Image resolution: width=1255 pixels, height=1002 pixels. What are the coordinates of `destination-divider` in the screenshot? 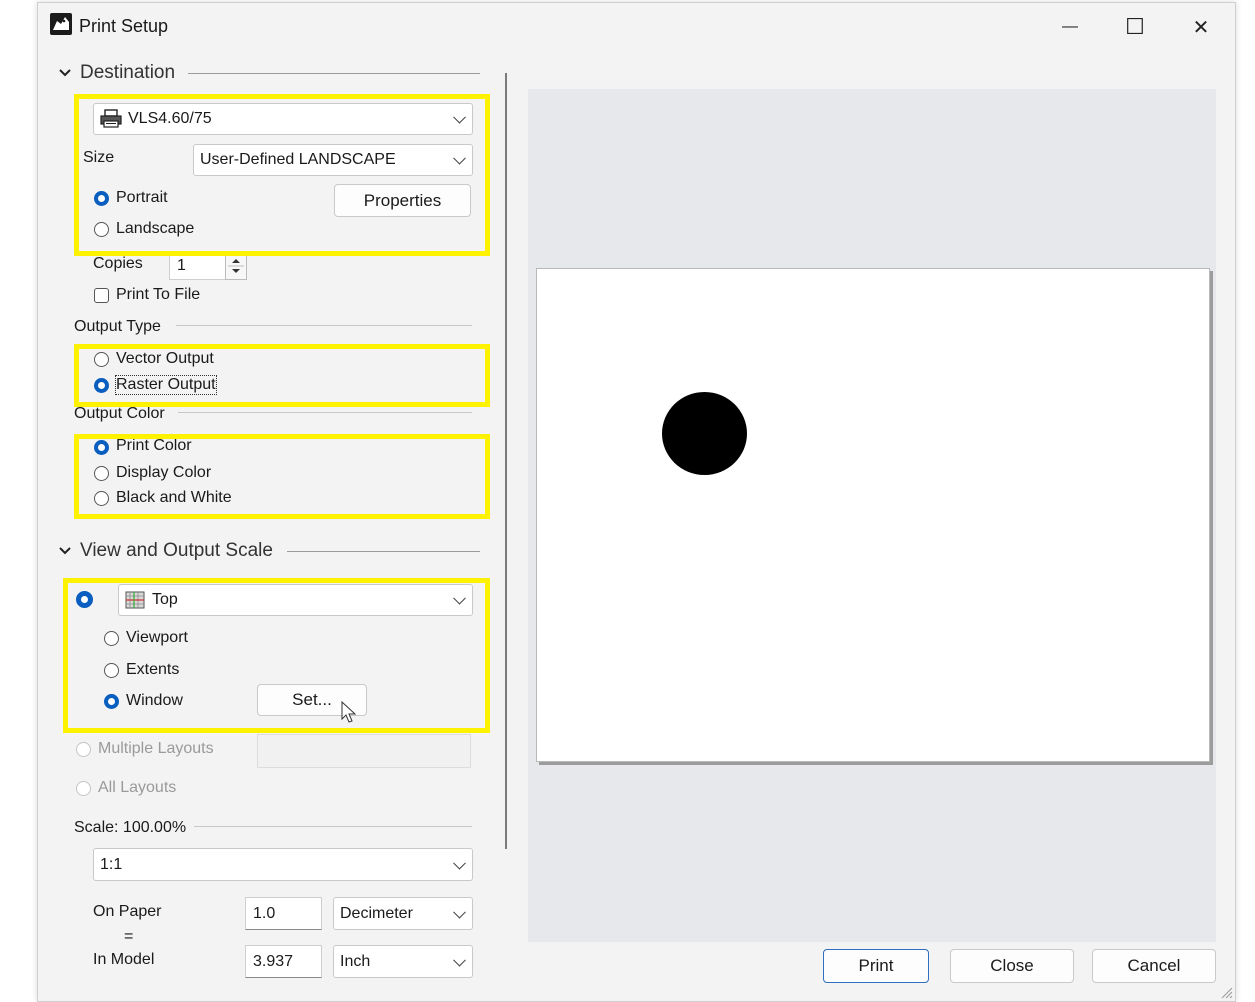 It's located at (334, 73).